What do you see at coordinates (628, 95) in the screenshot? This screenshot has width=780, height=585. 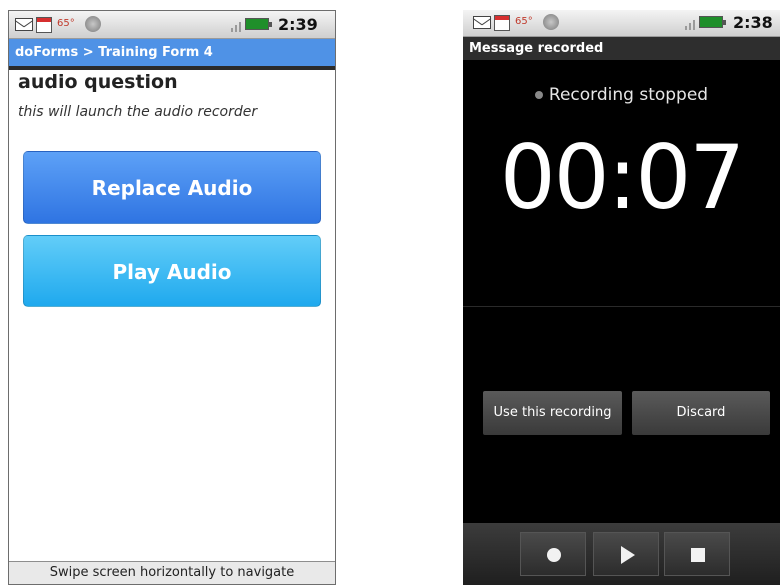 I see `recording-status-text: Recording stopped` at bounding box center [628, 95].